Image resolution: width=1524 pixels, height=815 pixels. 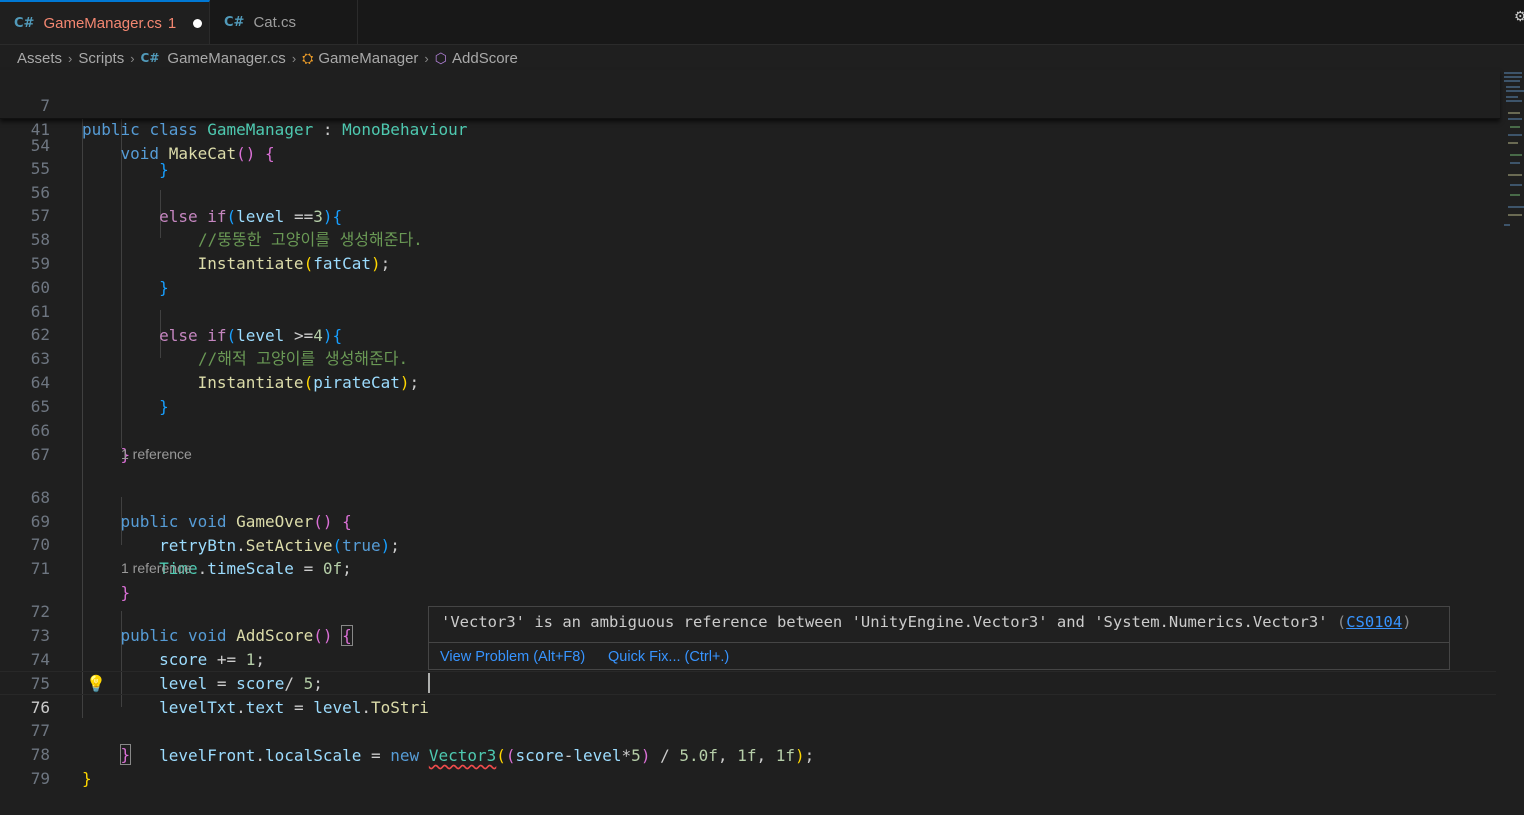 What do you see at coordinates (440, 57) in the screenshot?
I see `method-icon: ⬡` at bounding box center [440, 57].